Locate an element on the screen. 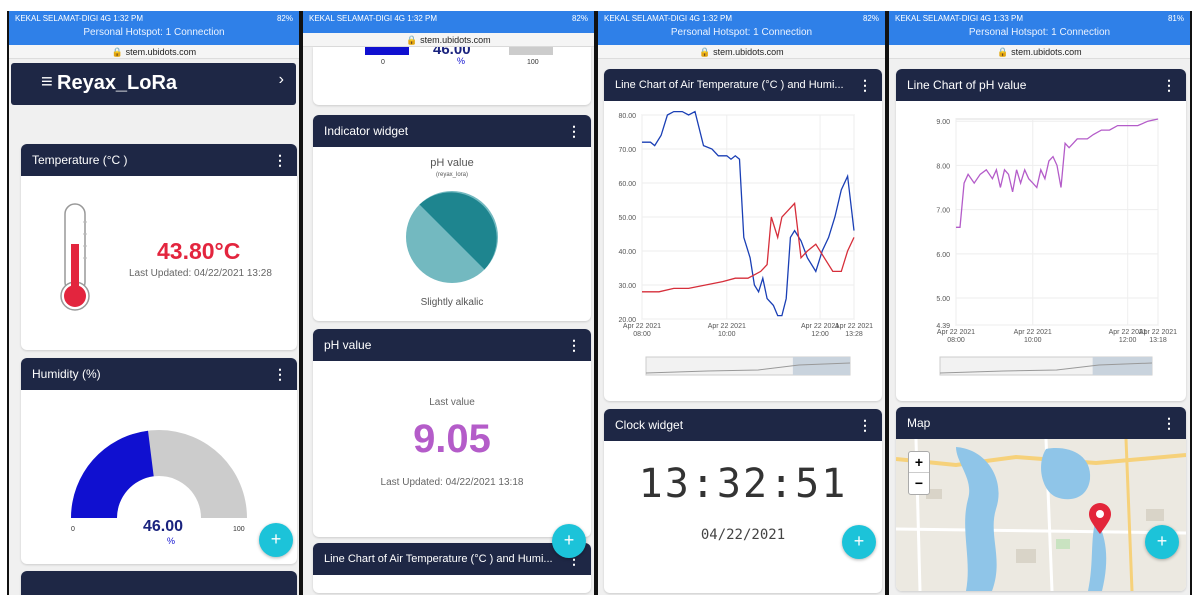 The height and width of the screenshot is (595, 1199). y-tick-label: 8.00 is located at coordinates (943, 166).